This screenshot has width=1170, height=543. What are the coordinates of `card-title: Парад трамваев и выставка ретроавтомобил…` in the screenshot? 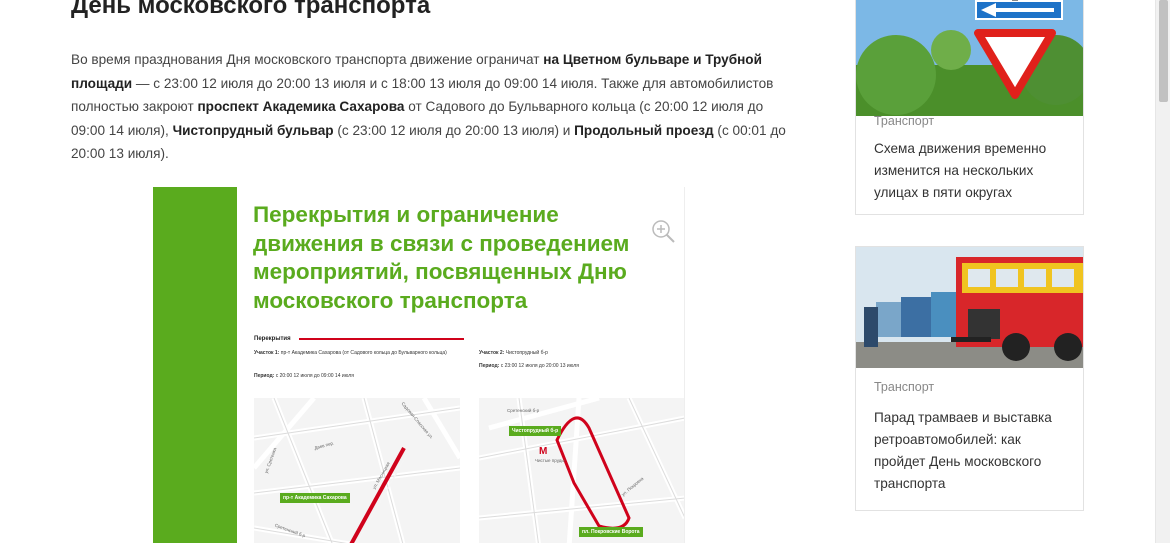 It's located at (971, 451).